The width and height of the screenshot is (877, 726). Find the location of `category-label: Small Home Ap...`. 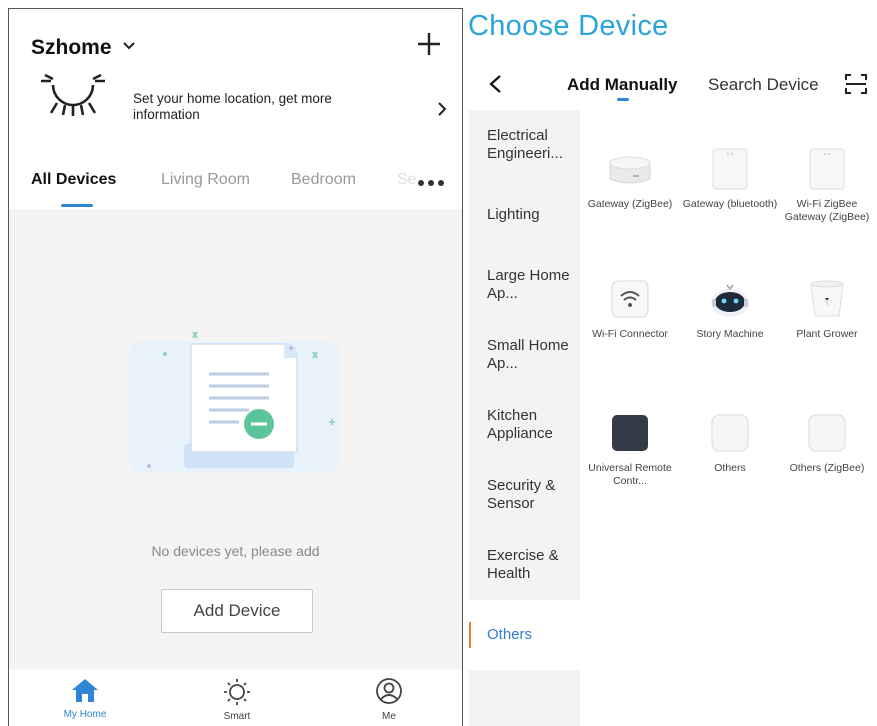

category-label: Small Home Ap... is located at coordinates (528, 354).